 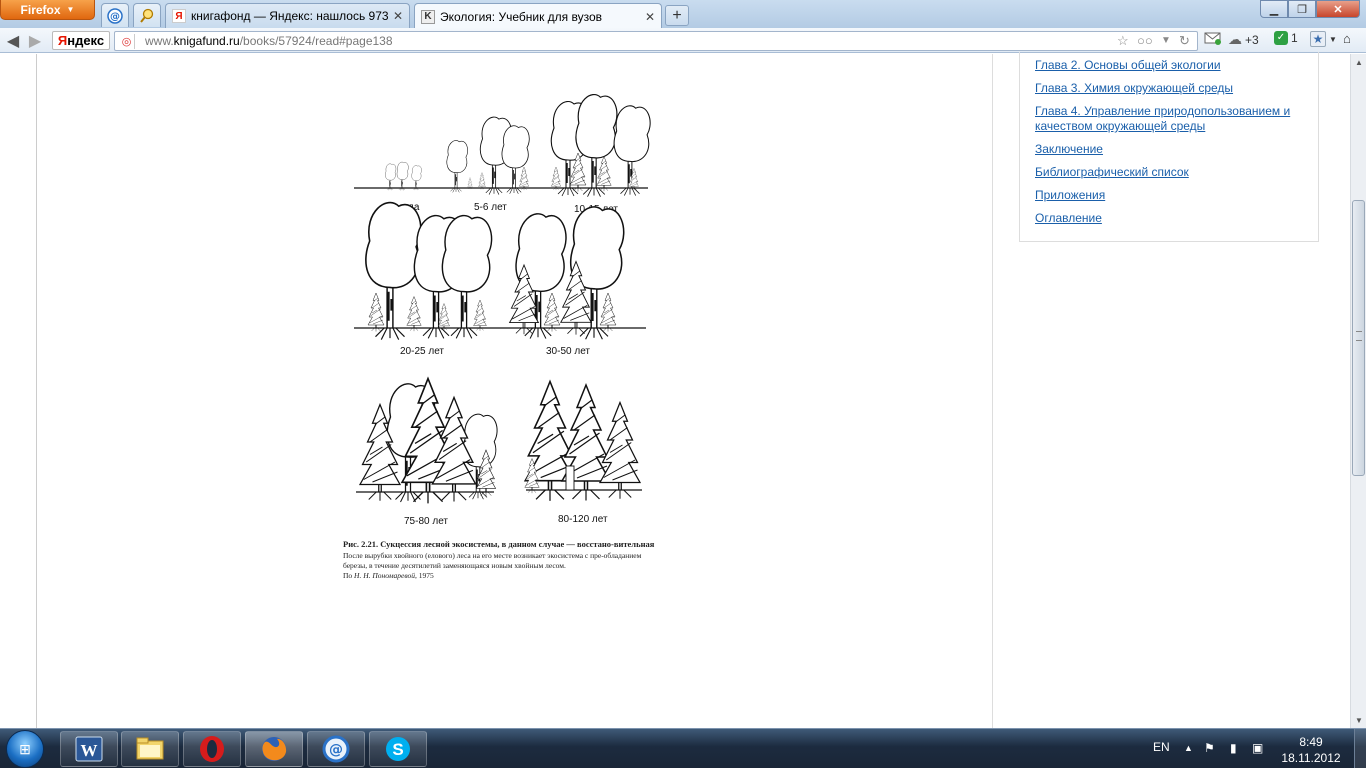 I want to click on toc-link-chapter-3: Глава 3. Химия окружающей среды, so click(x=1171, y=88).